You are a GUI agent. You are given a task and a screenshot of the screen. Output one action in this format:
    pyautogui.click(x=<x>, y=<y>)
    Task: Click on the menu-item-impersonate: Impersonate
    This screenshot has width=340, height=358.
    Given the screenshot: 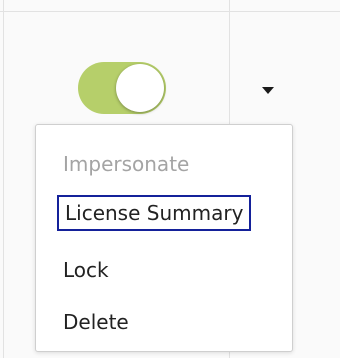 What is the action you would take?
    pyautogui.click(x=126, y=164)
    